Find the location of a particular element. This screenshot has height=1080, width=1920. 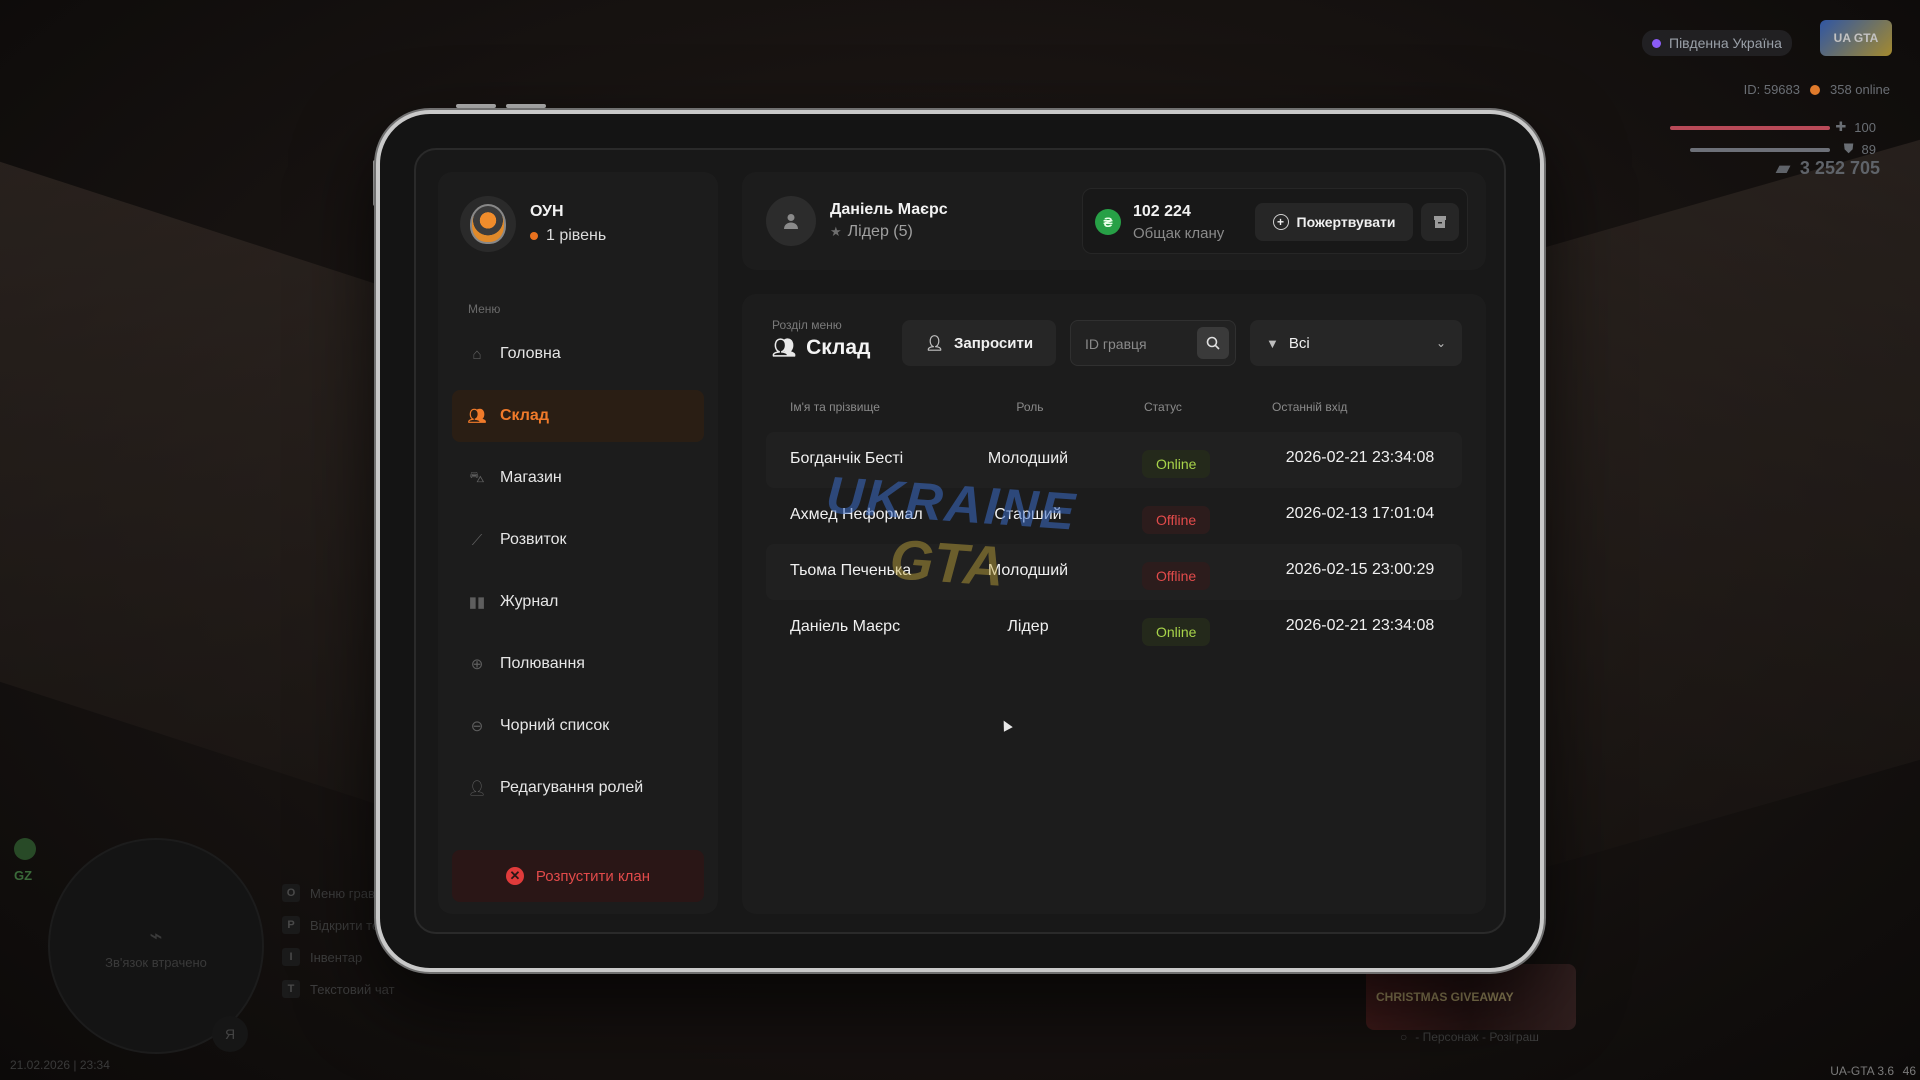

chevron-down-icon: ⌄ is located at coordinates (1440, 343).